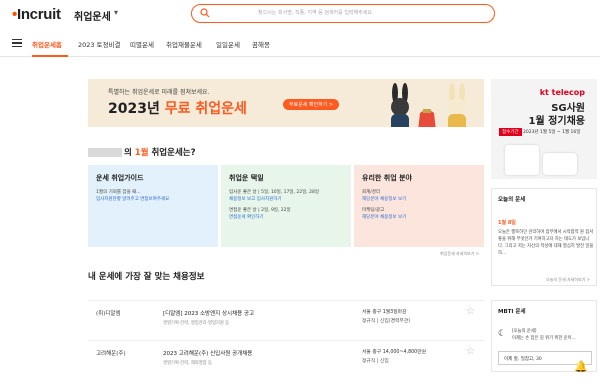  What do you see at coordinates (92, 15) in the screenshot?
I see `app-title: 취업운세` at bounding box center [92, 15].